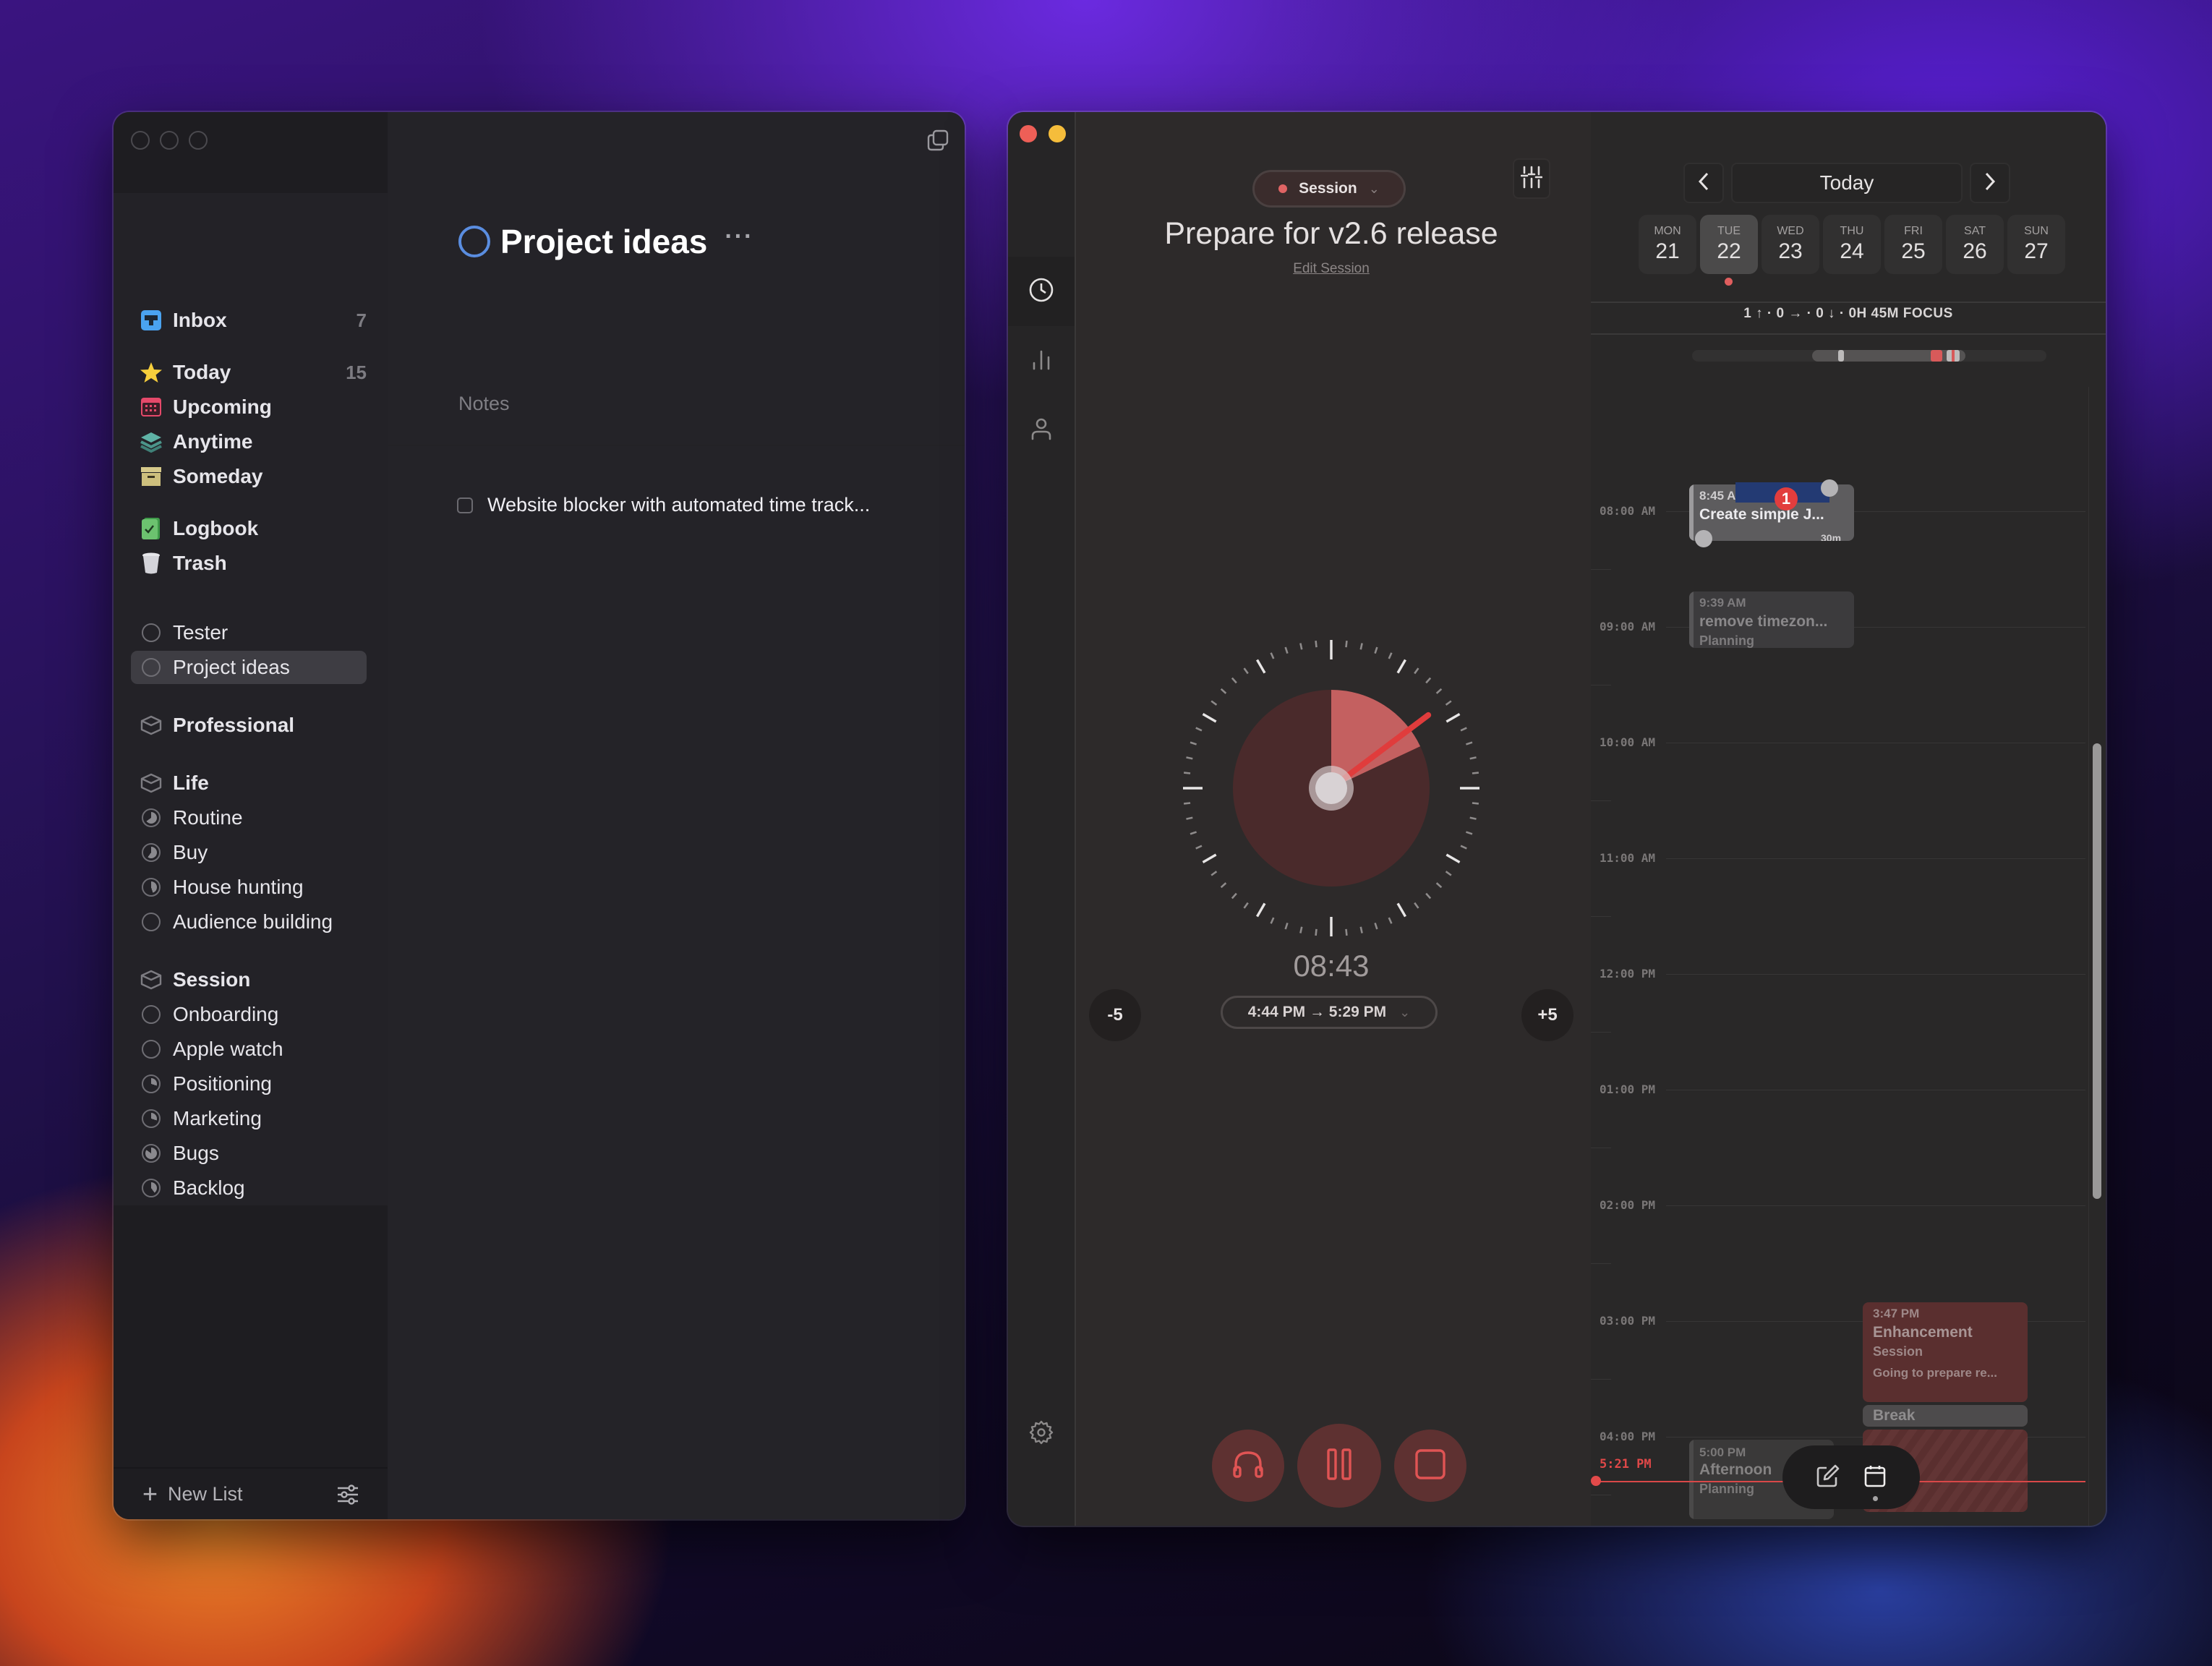 The height and width of the screenshot is (1666, 2212). What do you see at coordinates (1041, 361) in the screenshot?
I see `rail-stats-button` at bounding box center [1041, 361].